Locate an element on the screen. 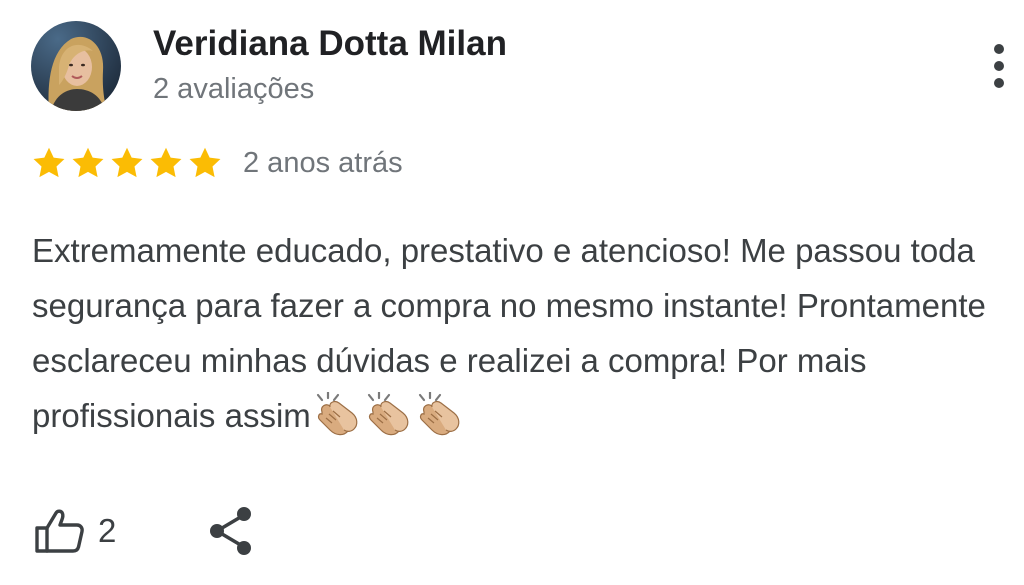  star-rating is located at coordinates (127, 163).